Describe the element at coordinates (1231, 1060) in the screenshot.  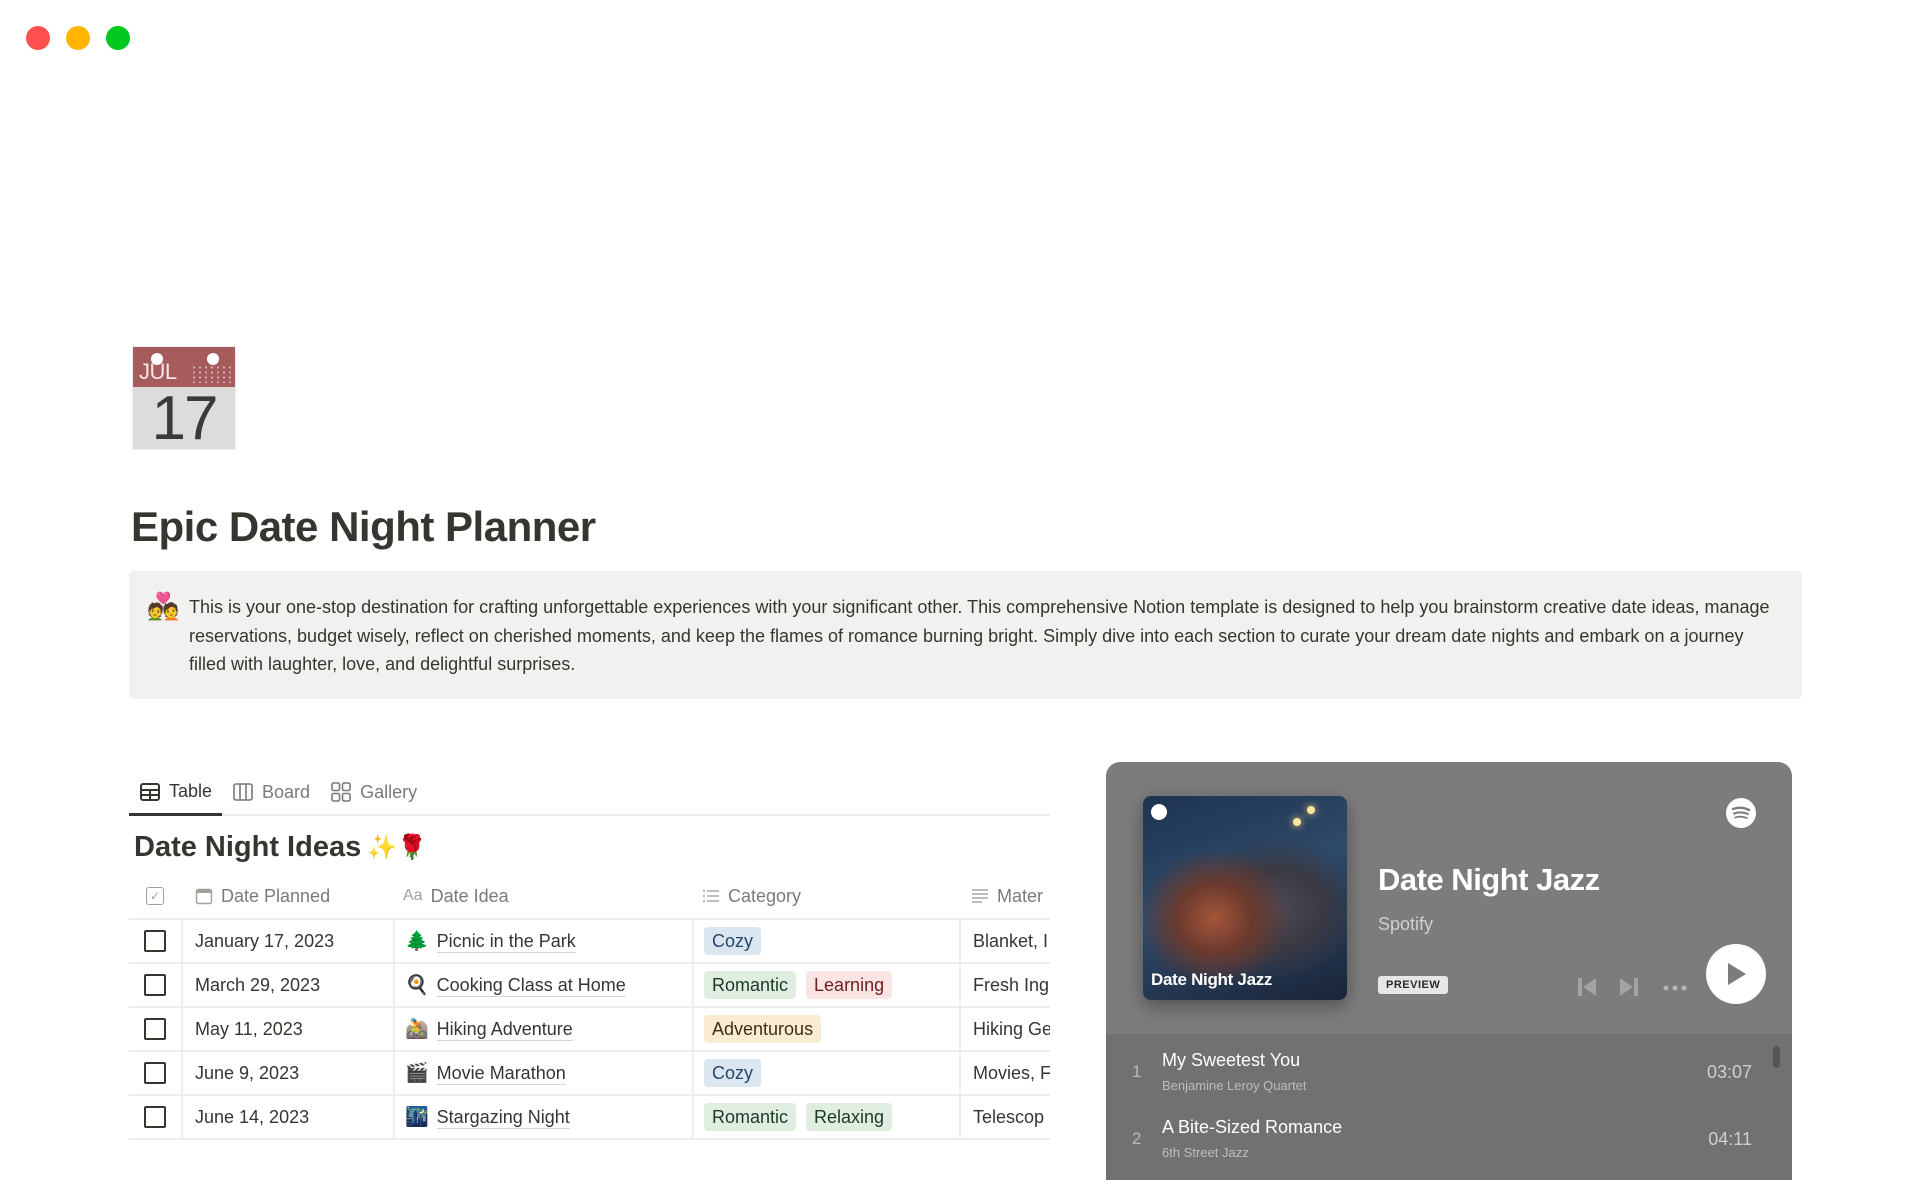
I see `track-name: My Sweetest You` at that location.